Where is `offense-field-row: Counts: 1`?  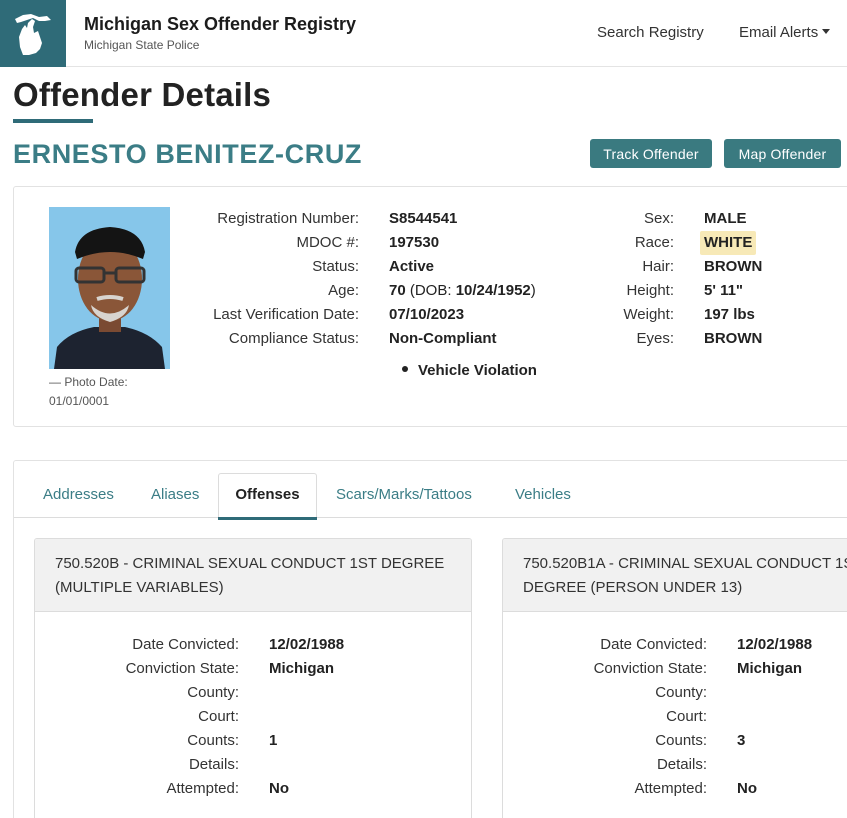
offense-field-row: Counts: 1 is located at coordinates (253, 741).